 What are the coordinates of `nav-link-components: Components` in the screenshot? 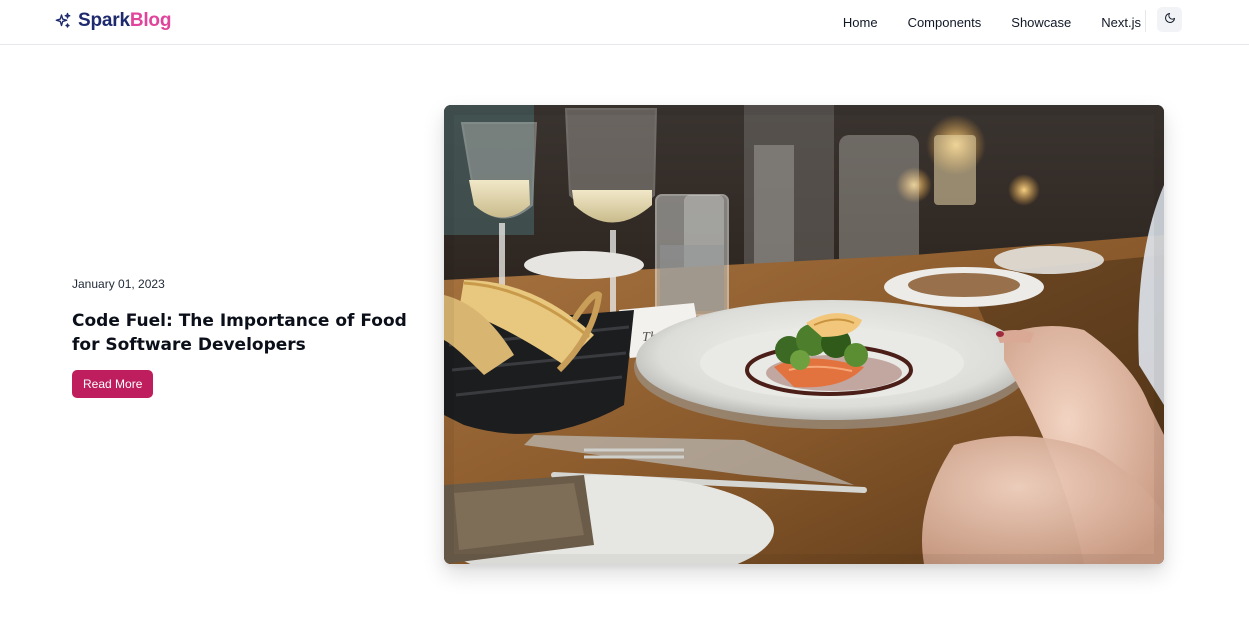 It's located at (945, 22).